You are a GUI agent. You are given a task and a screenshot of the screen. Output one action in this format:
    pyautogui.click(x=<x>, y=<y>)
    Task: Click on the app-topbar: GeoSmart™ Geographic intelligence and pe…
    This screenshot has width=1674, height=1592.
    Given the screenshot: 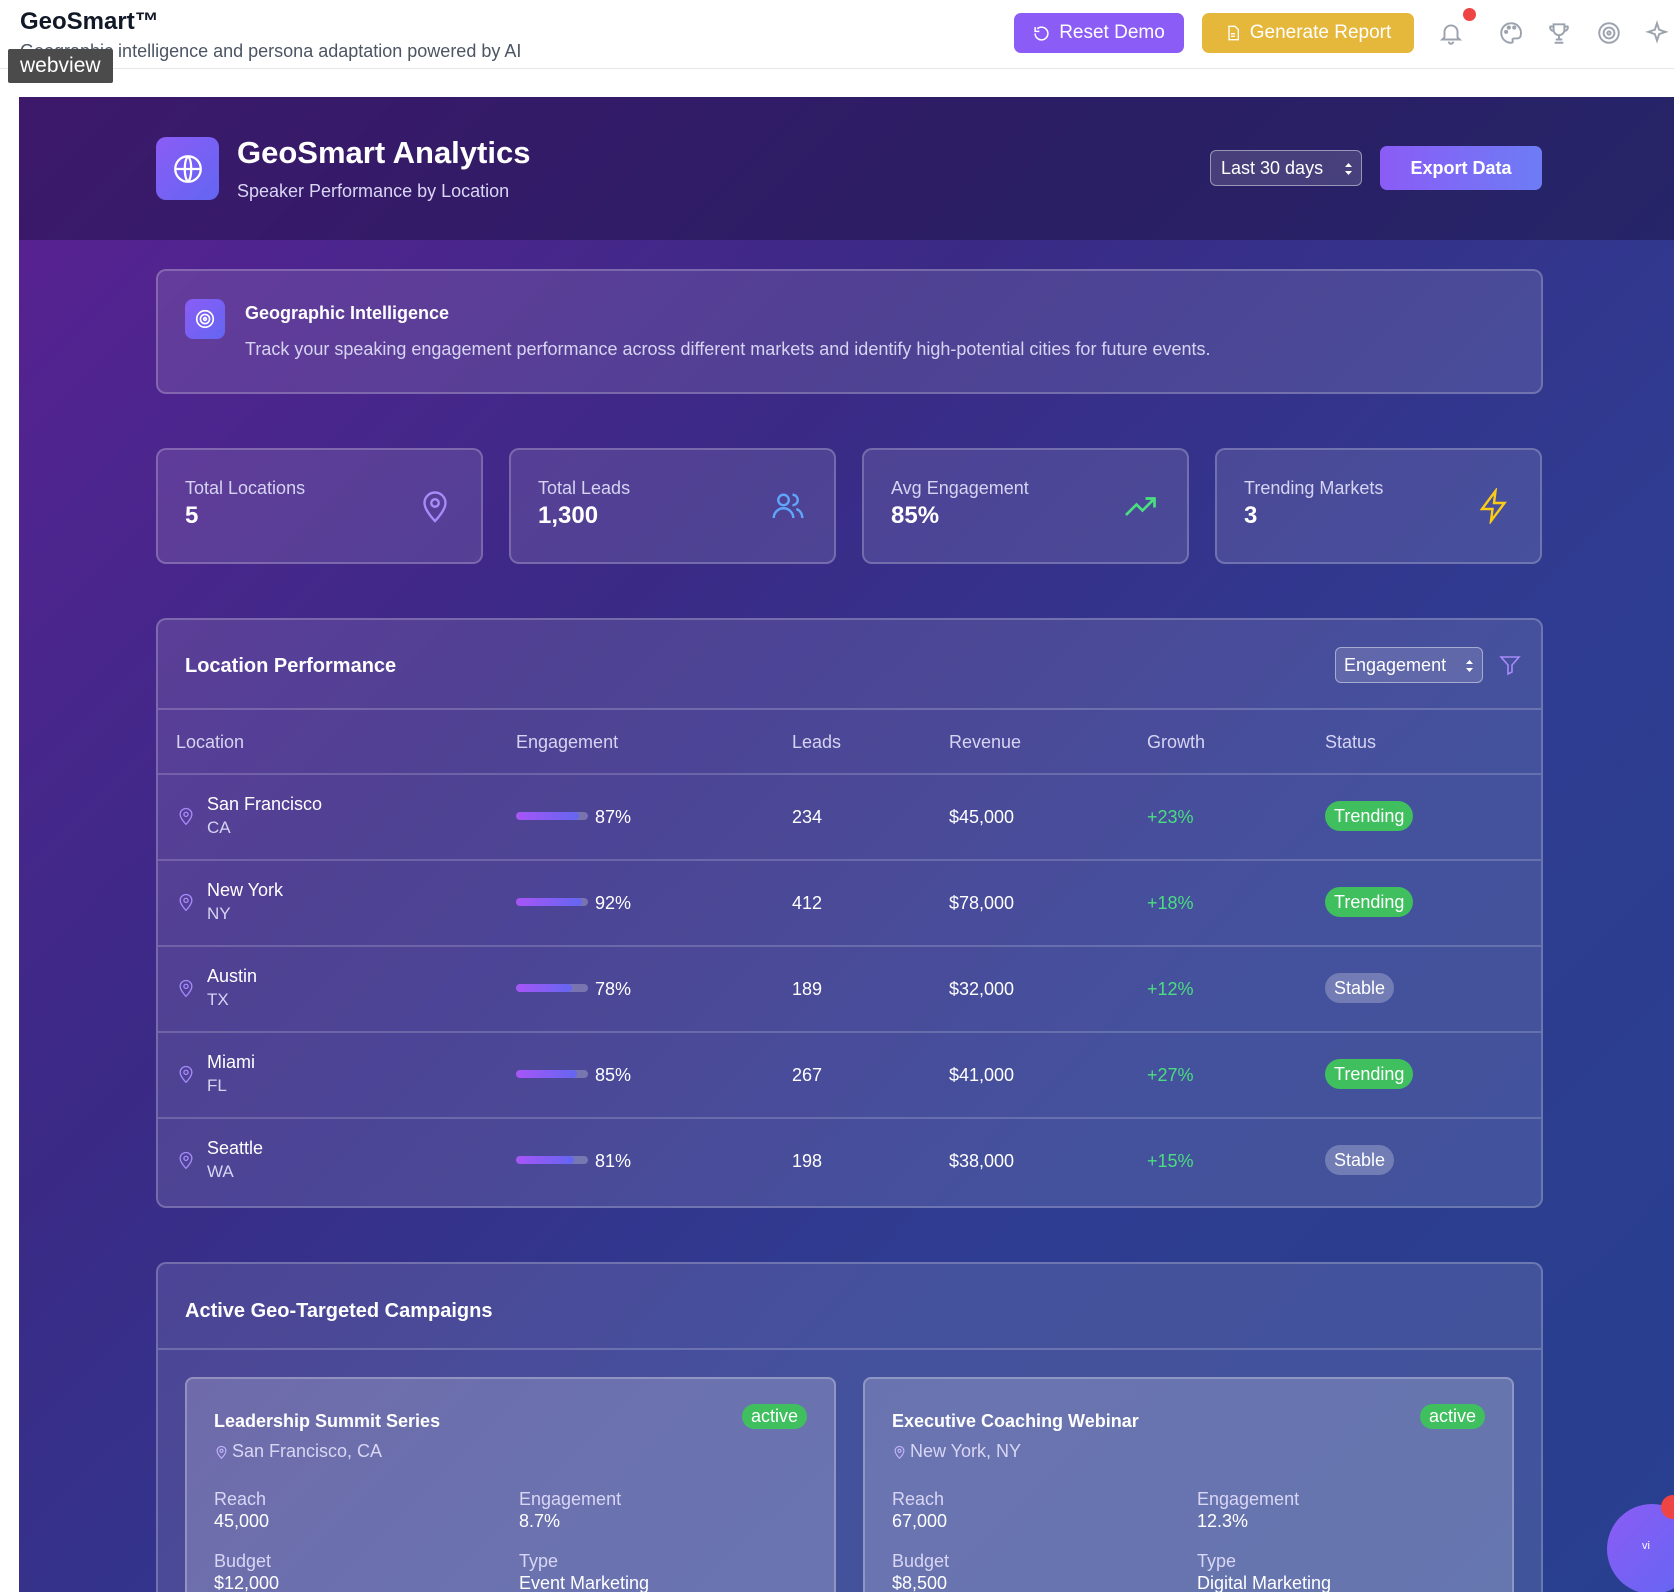 What is the action you would take?
    pyautogui.click(x=837, y=41)
    